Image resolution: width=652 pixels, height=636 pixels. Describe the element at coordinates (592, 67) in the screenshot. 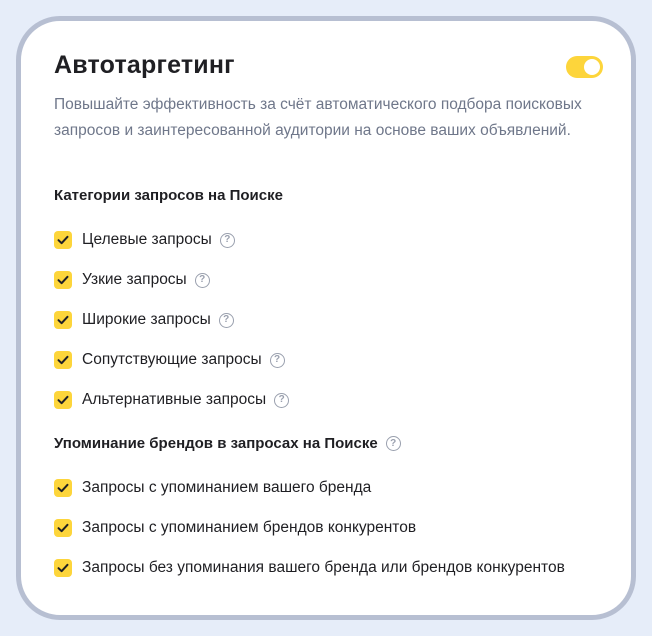

I see `toggle-knob` at that location.